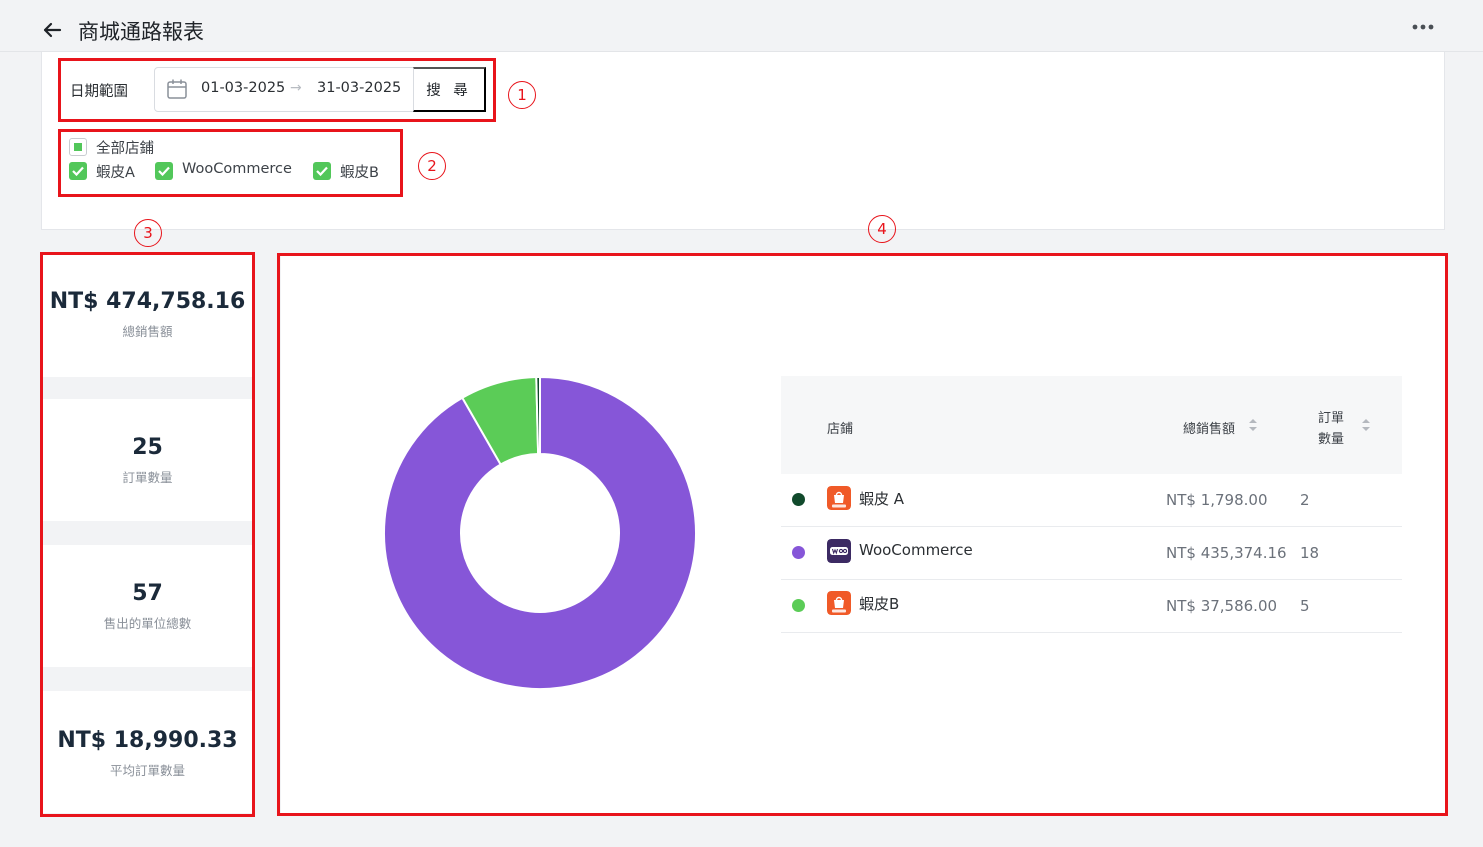 The height and width of the screenshot is (847, 1483). Describe the element at coordinates (882, 229) in the screenshot. I see `annotation-marker-4: 4` at that location.